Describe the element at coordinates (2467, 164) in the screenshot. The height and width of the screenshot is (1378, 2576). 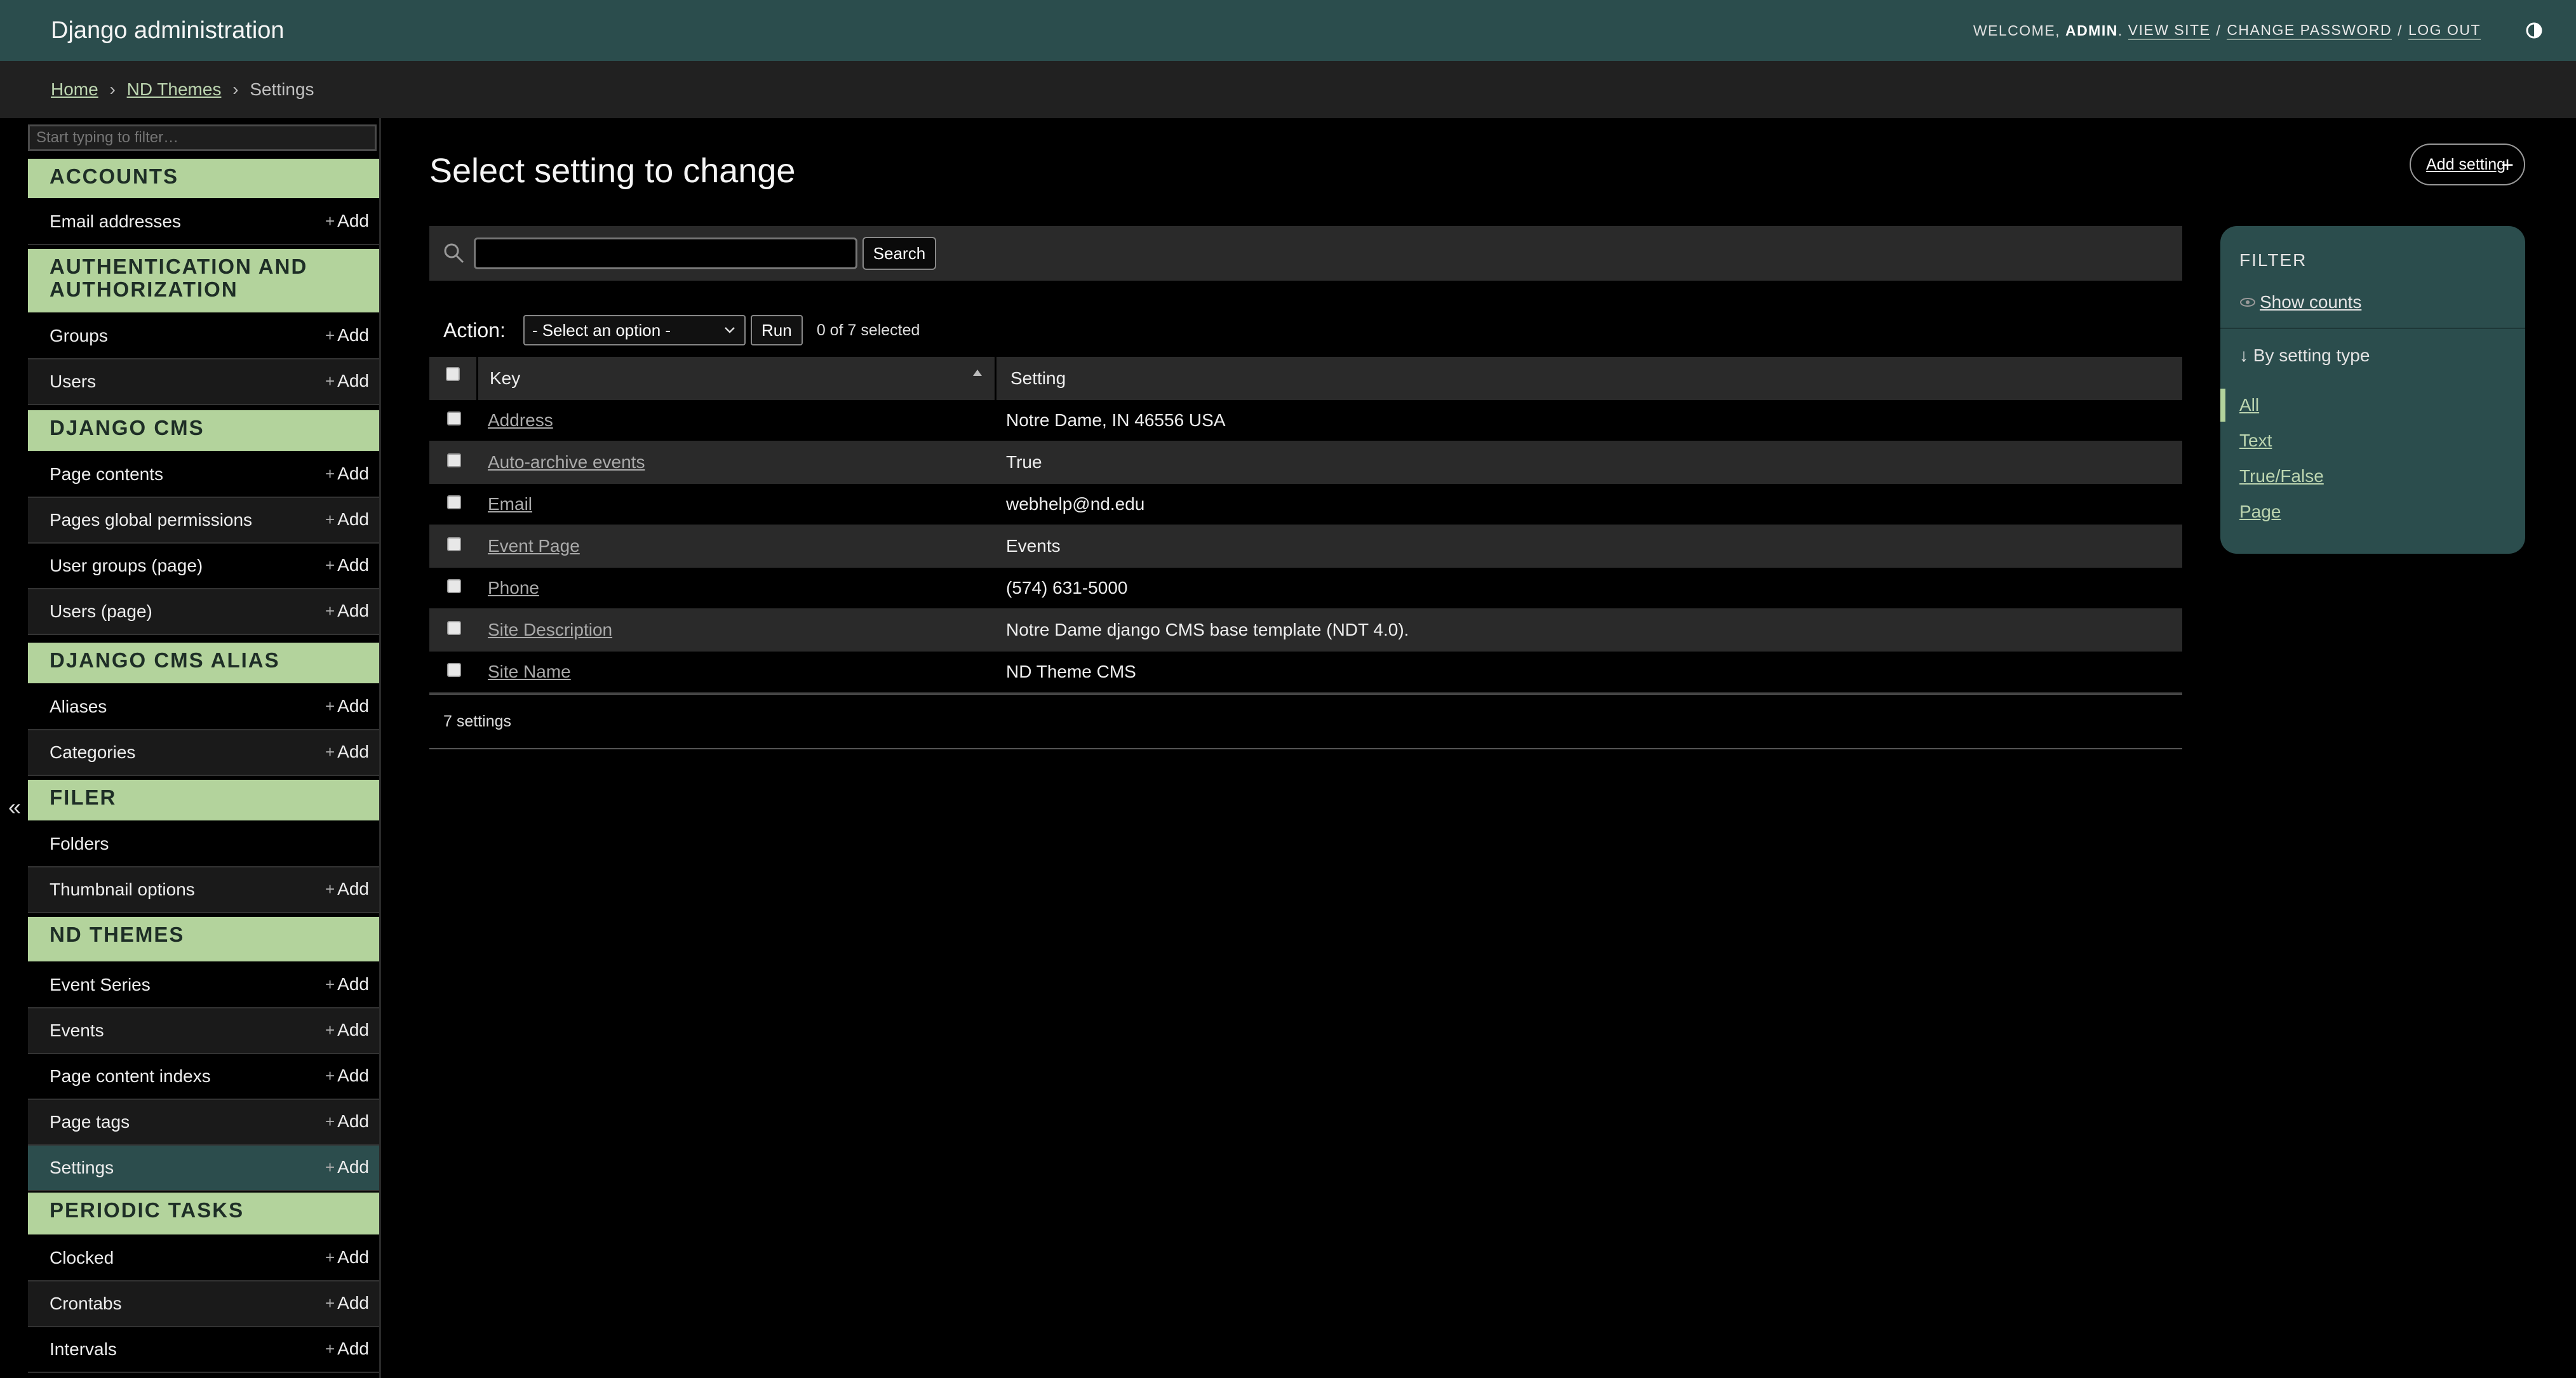
I see `add-setting-button: Add setting +` at that location.